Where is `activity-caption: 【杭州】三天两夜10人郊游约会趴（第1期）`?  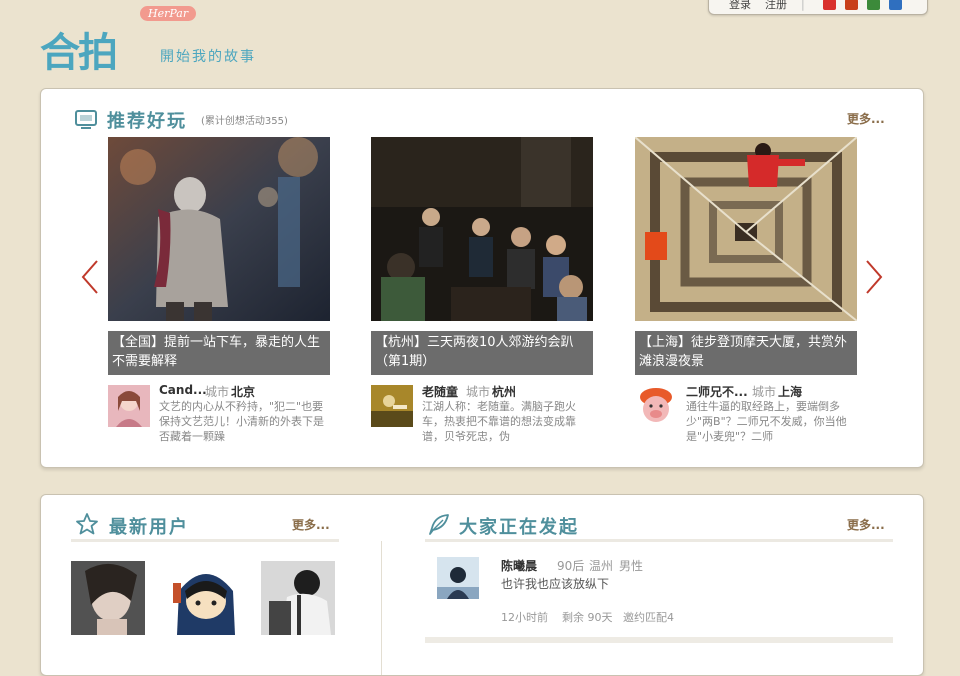 activity-caption: 【杭州】三天两夜10人郊游约会趴（第1期） is located at coordinates (482, 353).